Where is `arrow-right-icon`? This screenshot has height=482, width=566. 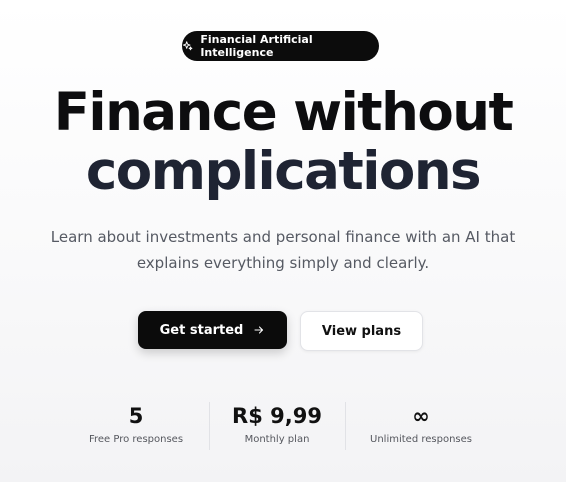
arrow-right-icon is located at coordinates (259, 330).